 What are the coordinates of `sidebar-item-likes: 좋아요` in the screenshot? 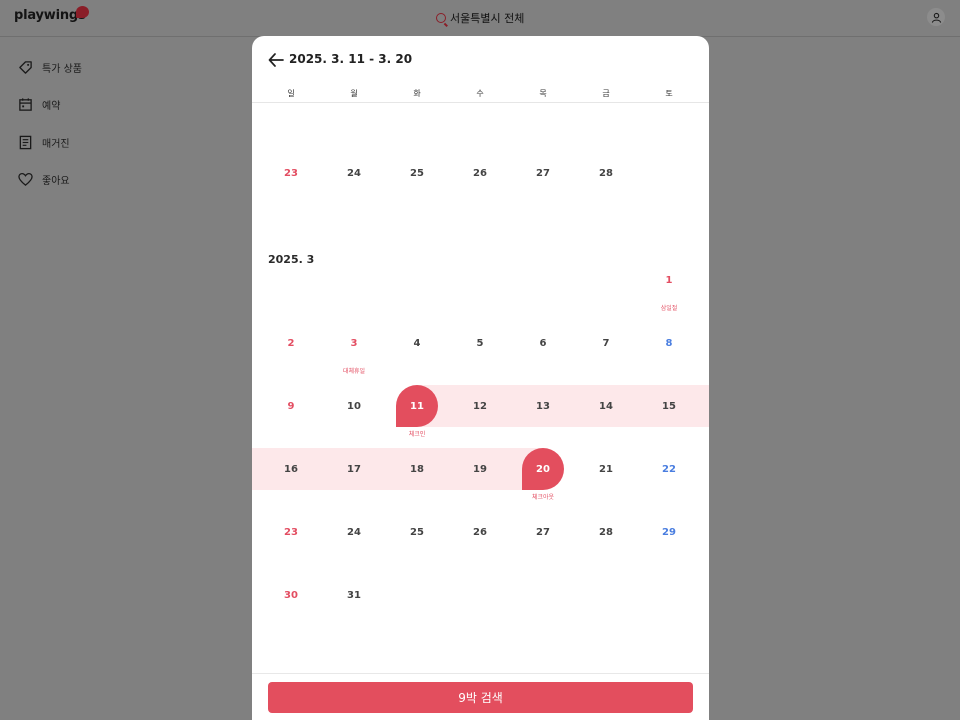 It's located at (44, 179).